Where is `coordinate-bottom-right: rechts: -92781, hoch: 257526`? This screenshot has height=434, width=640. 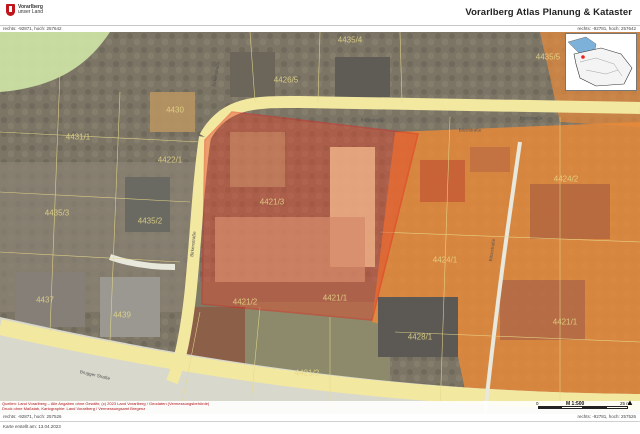 coordinate-bottom-right: rechts: -92781, hoch: 257526 is located at coordinates (606, 416).